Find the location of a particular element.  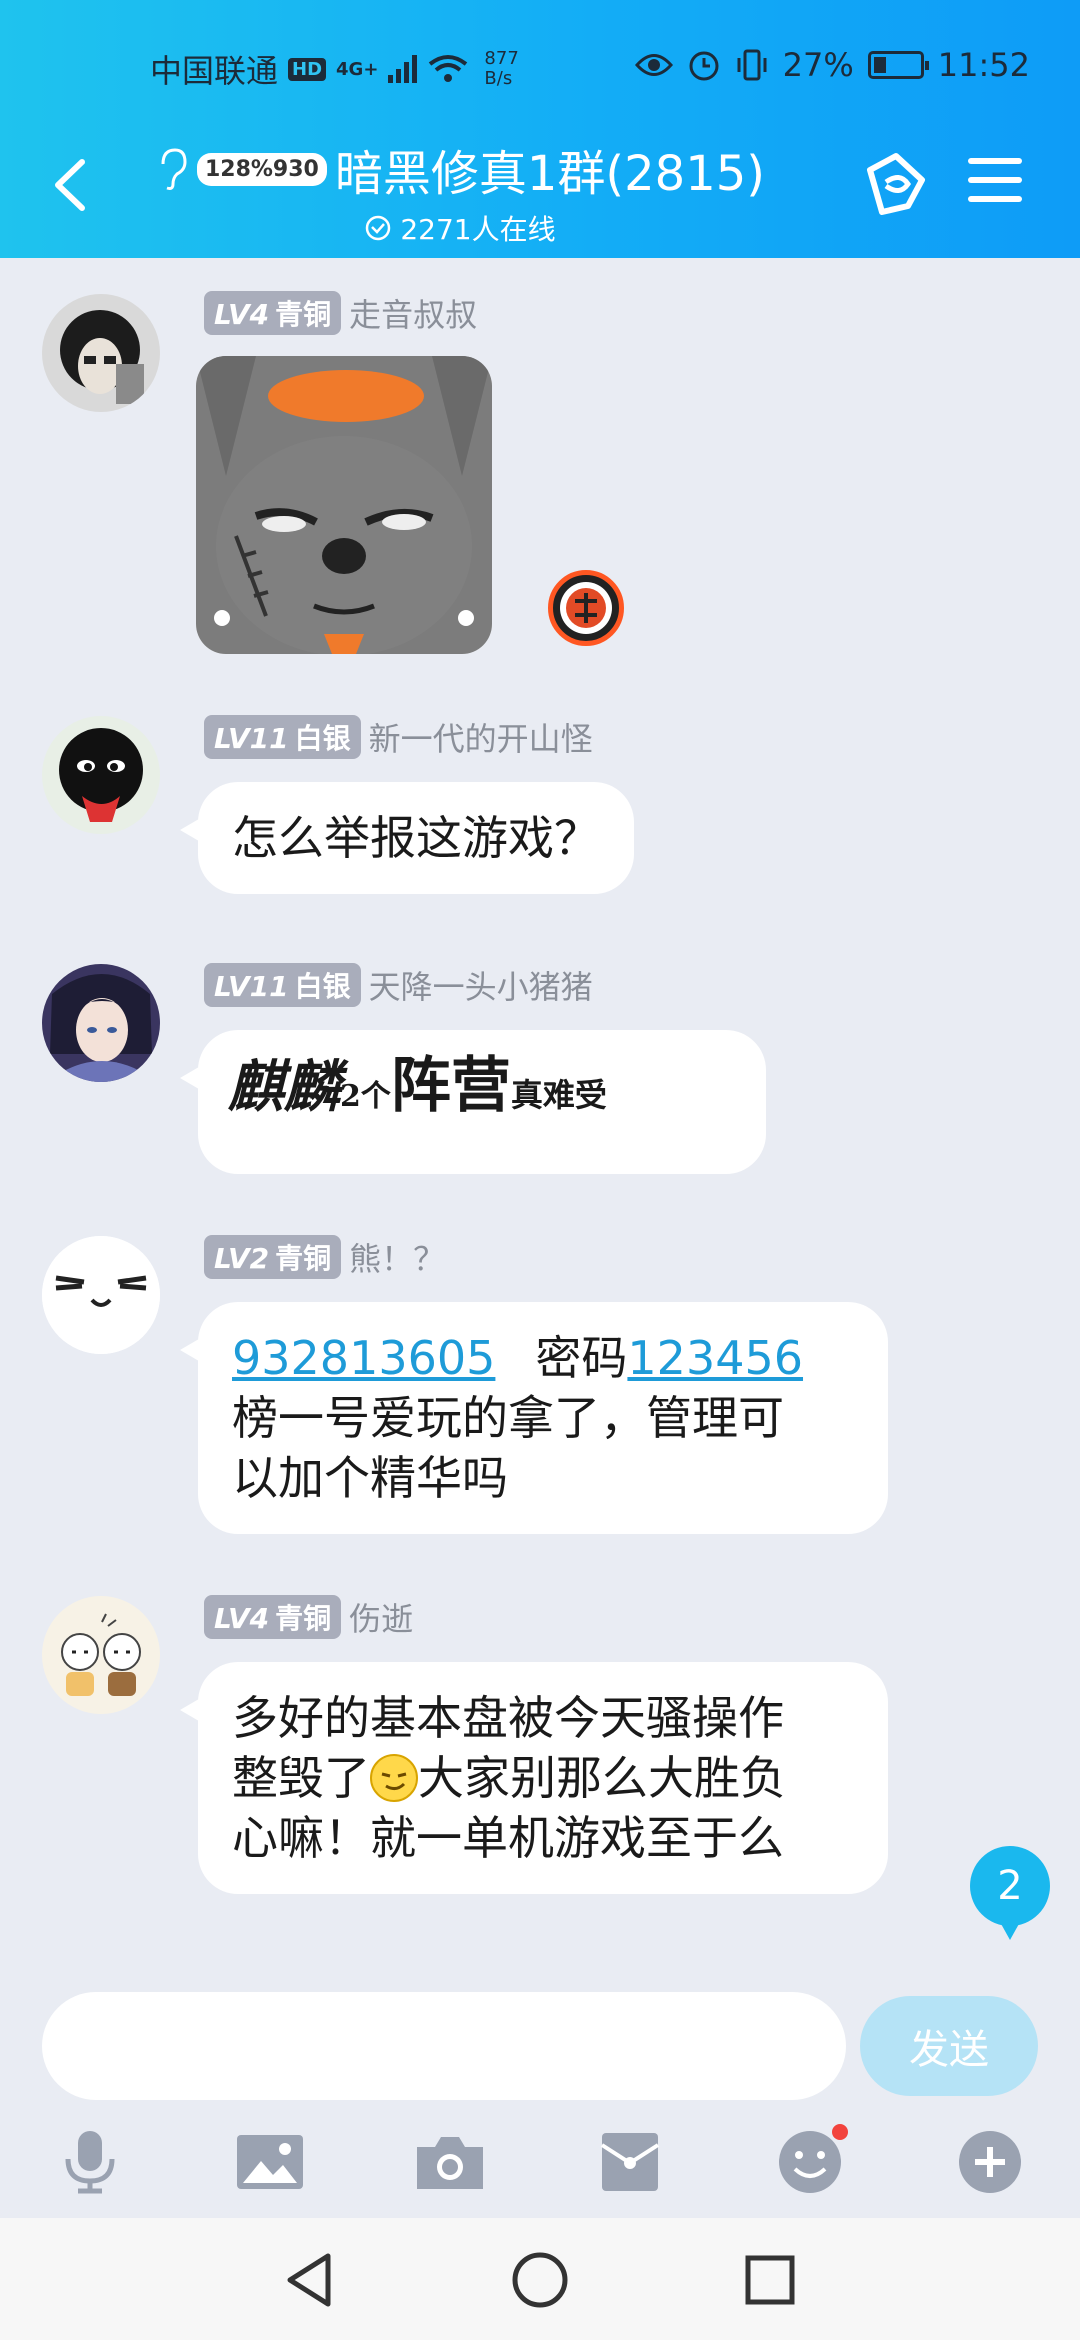

system-back-icon is located at coordinates (310, 2280).